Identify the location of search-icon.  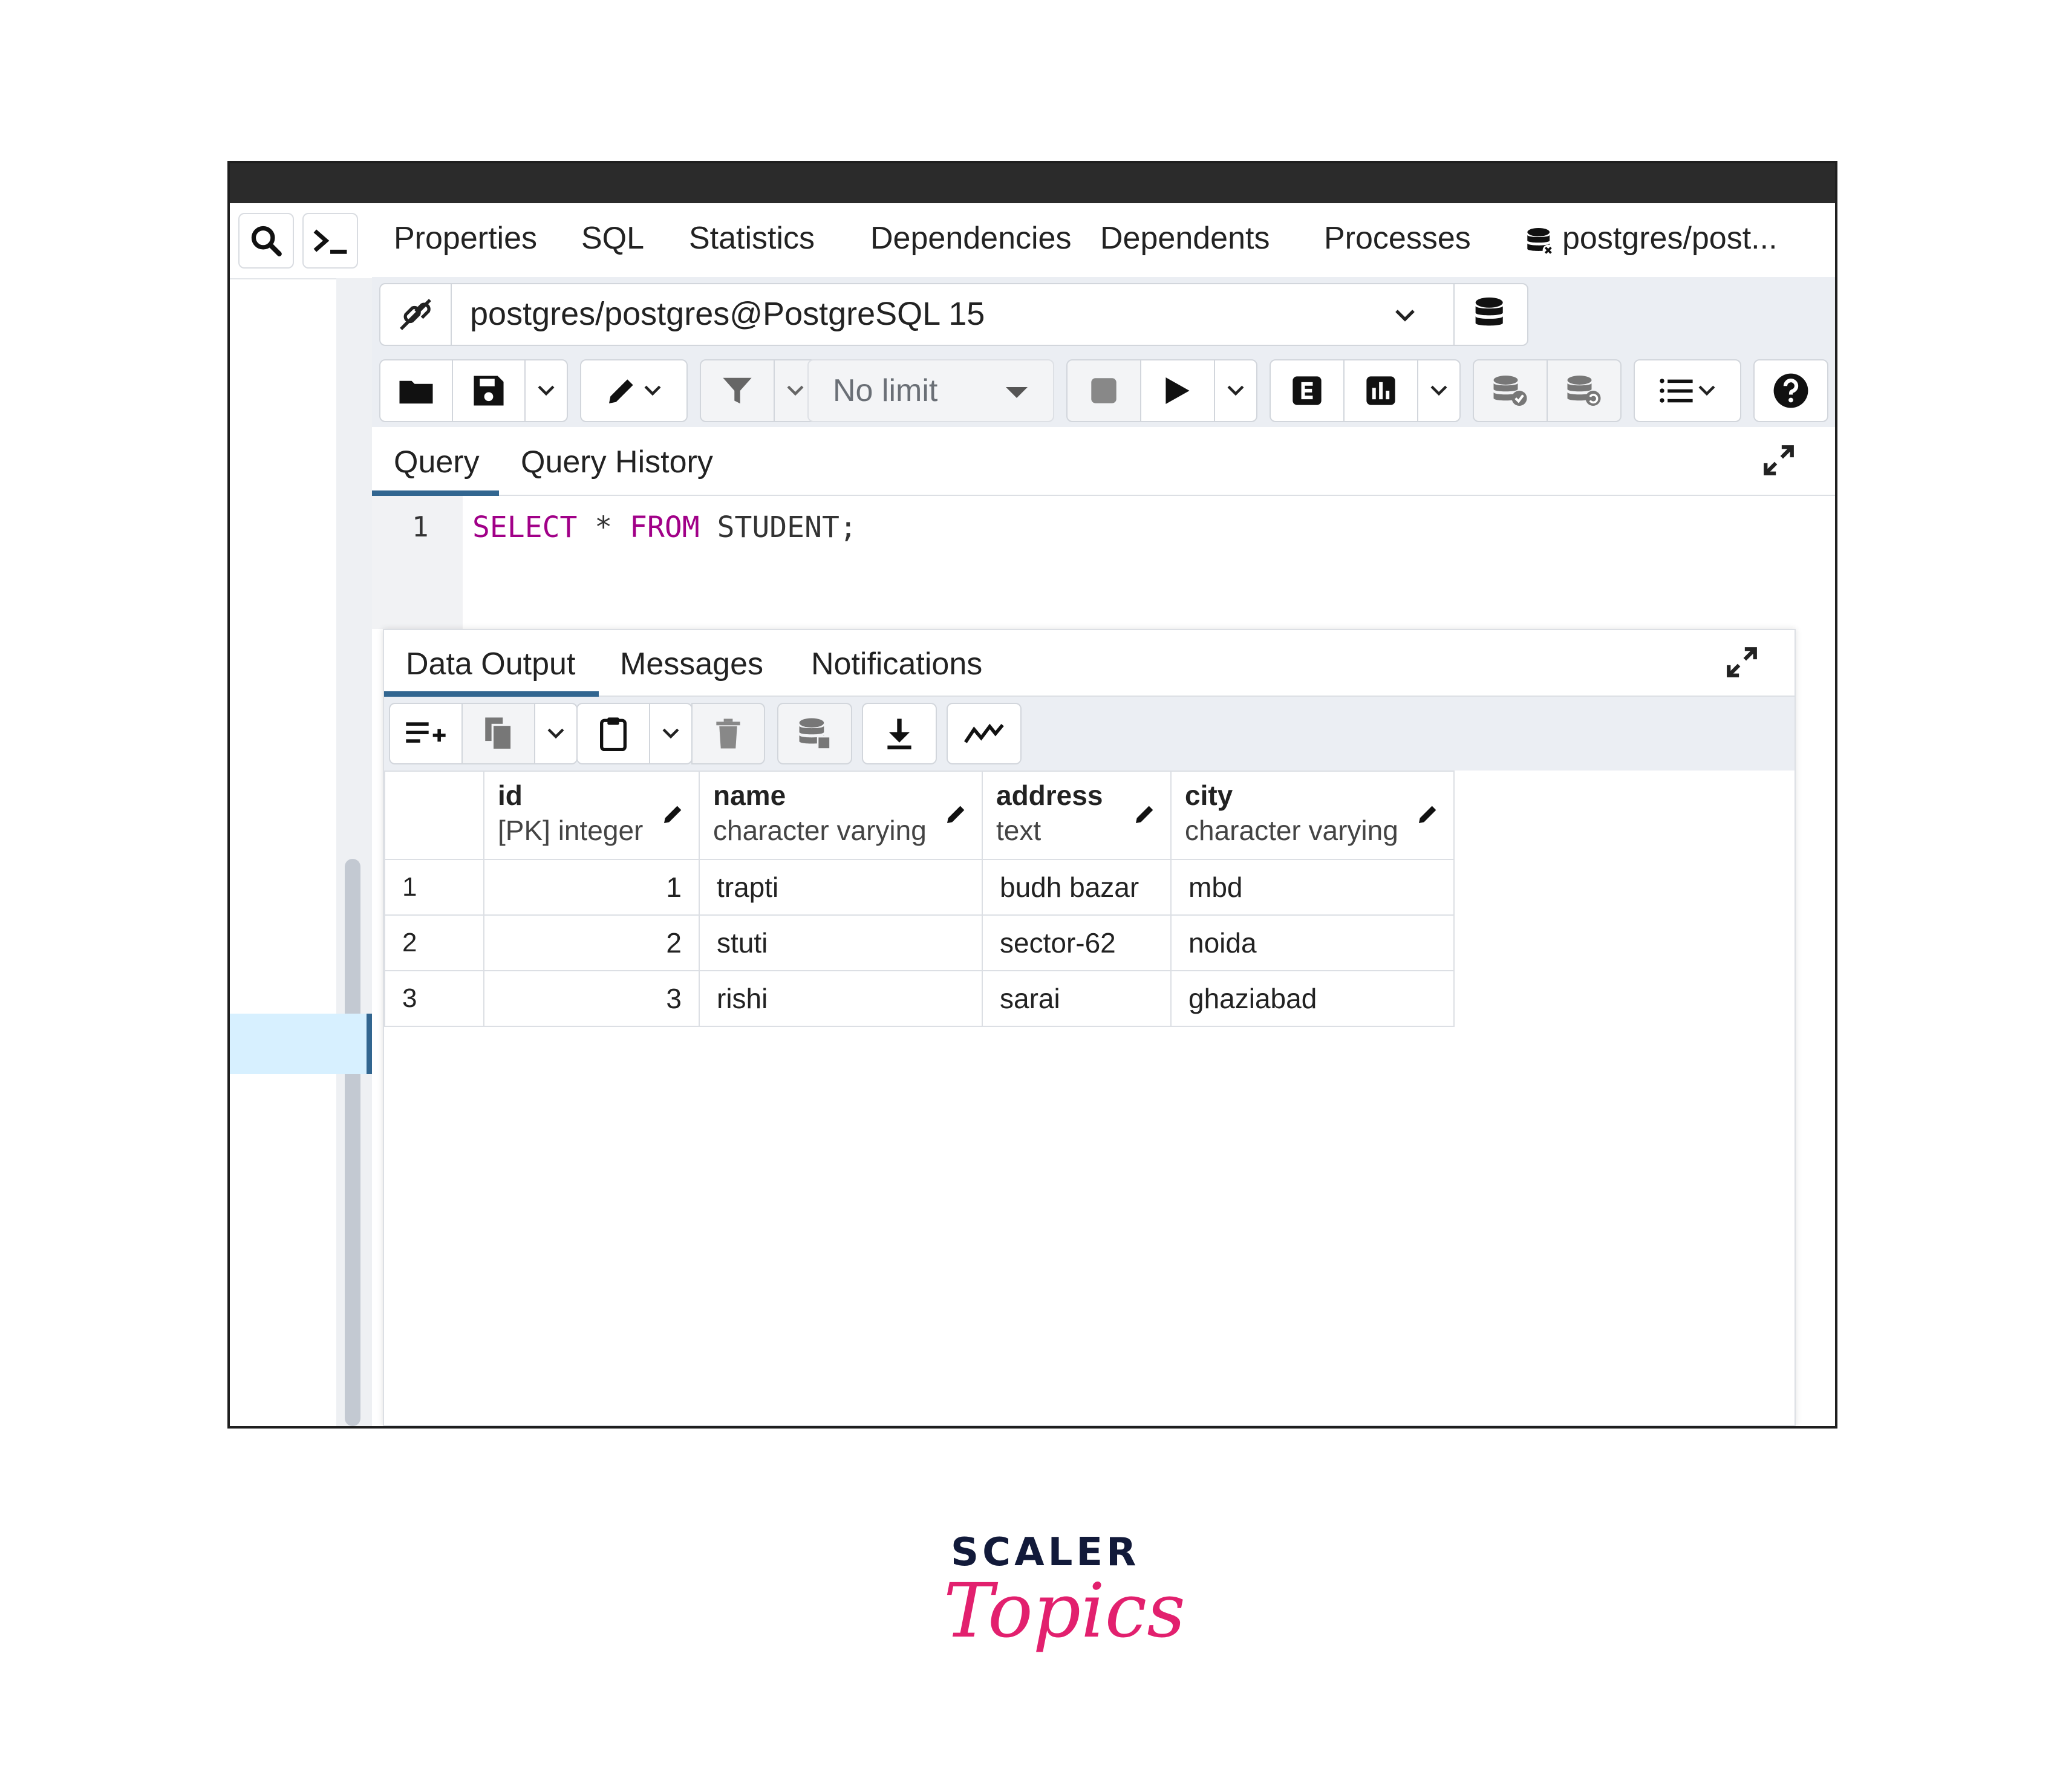
(266, 241).